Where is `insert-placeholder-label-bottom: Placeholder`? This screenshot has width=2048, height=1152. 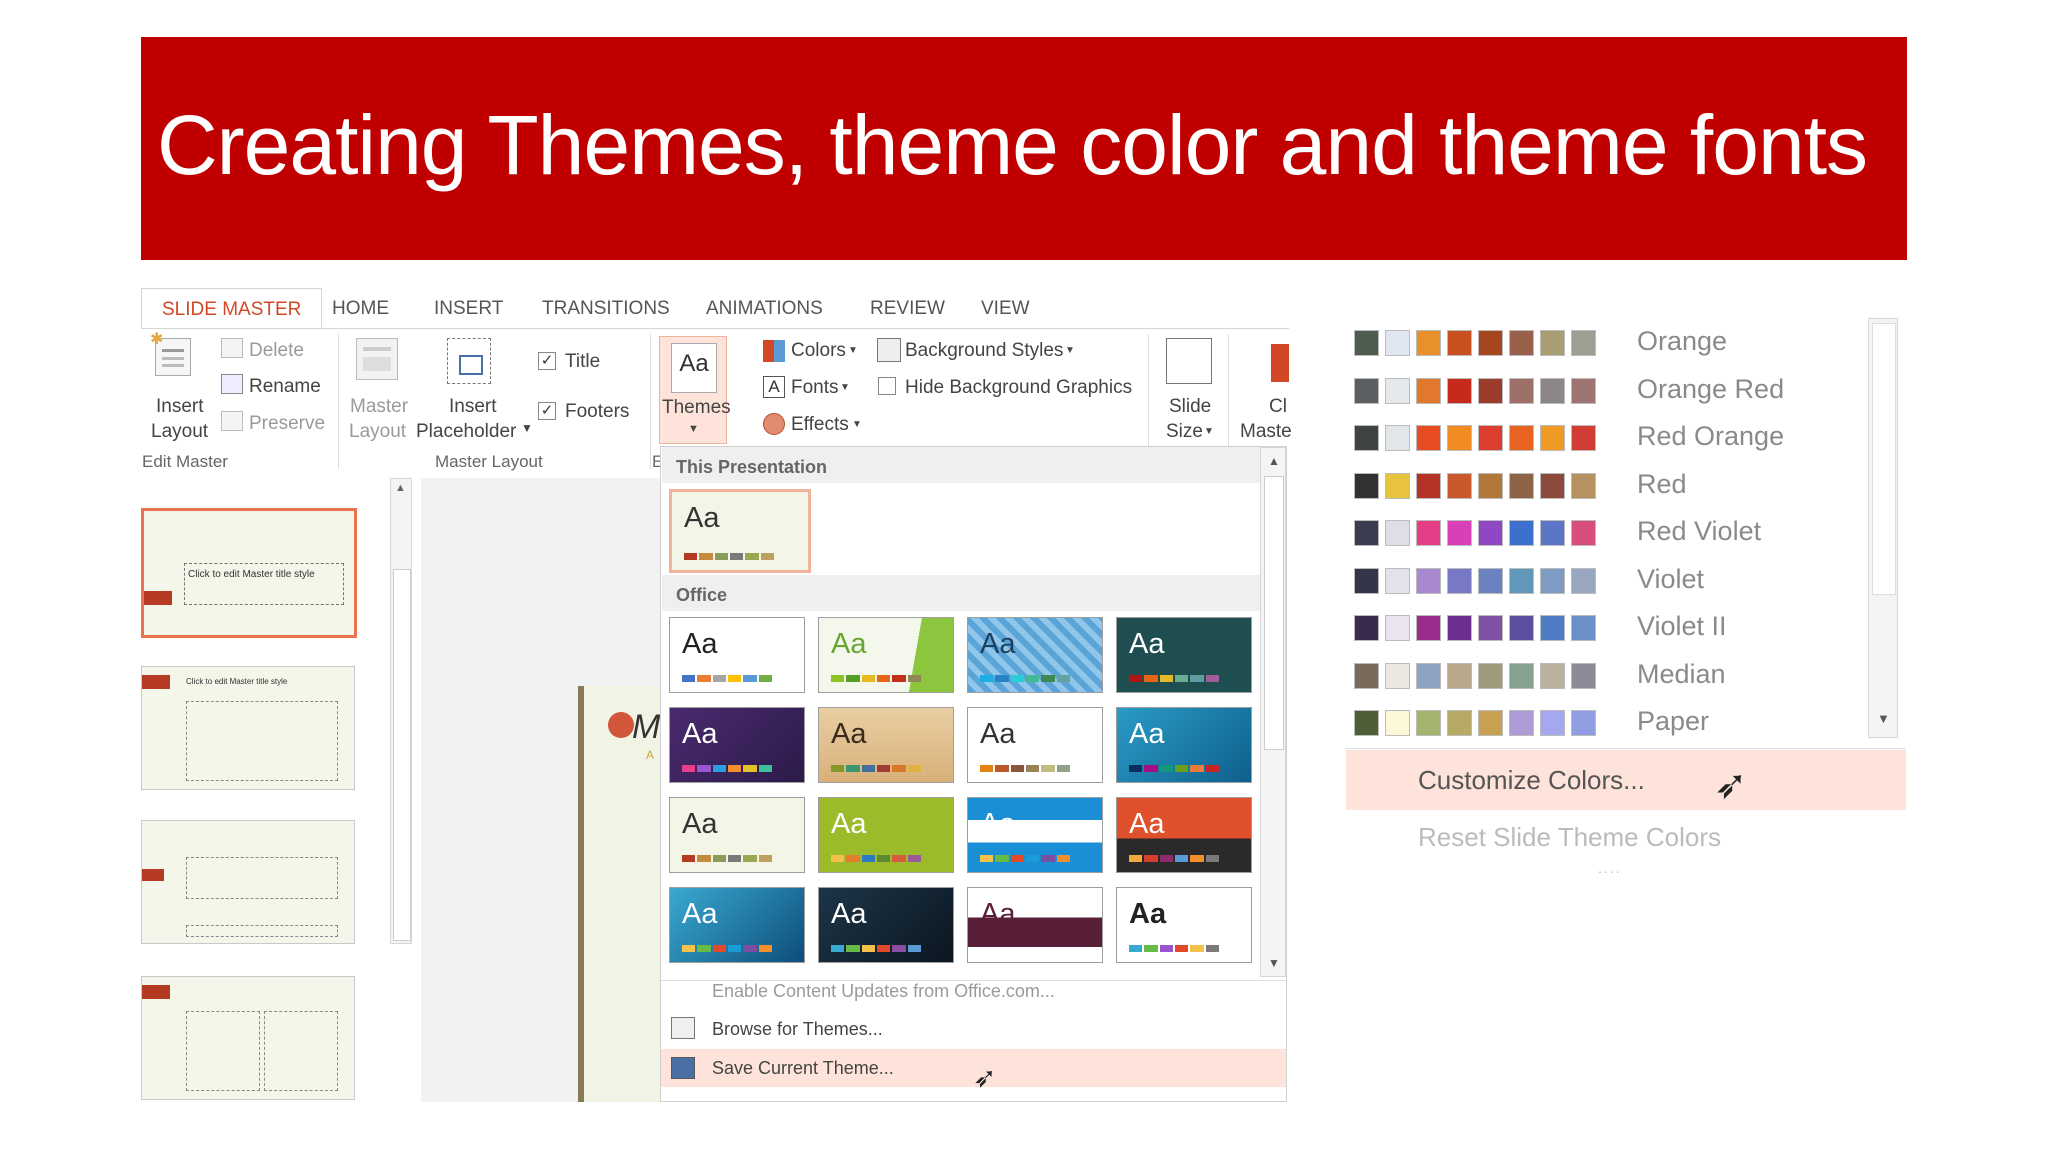
insert-placeholder-label-bottom: Placeholder is located at coordinates (466, 432).